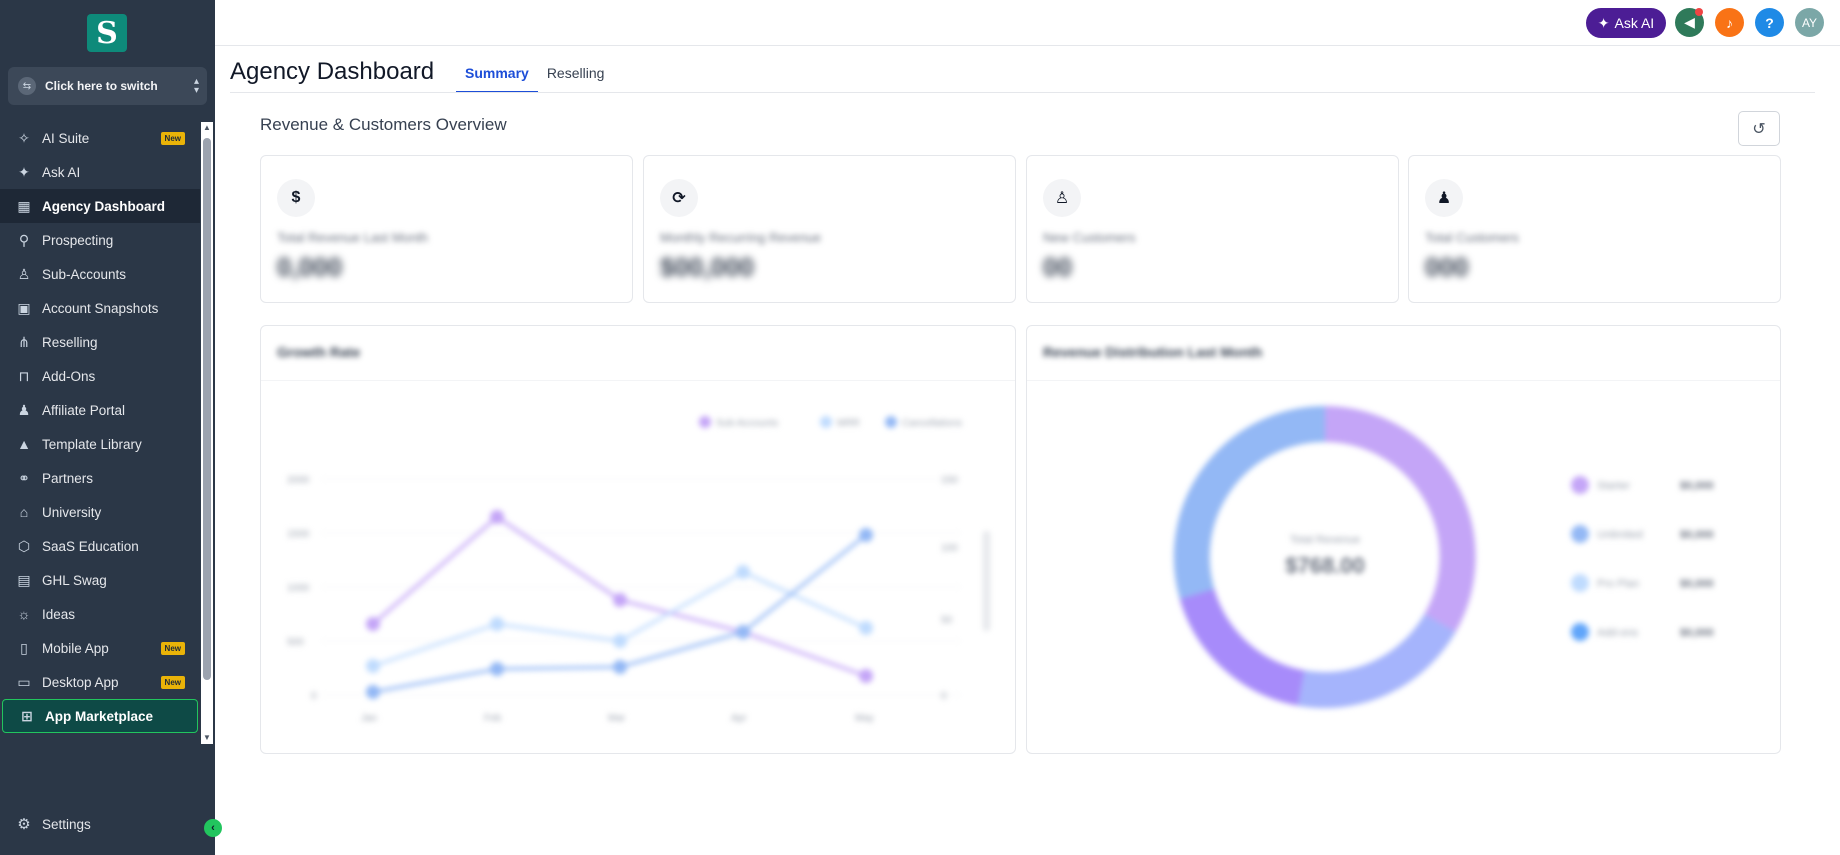 Image resolution: width=1840 pixels, height=855 pixels. I want to click on donut-slice, so click(1376, 661).